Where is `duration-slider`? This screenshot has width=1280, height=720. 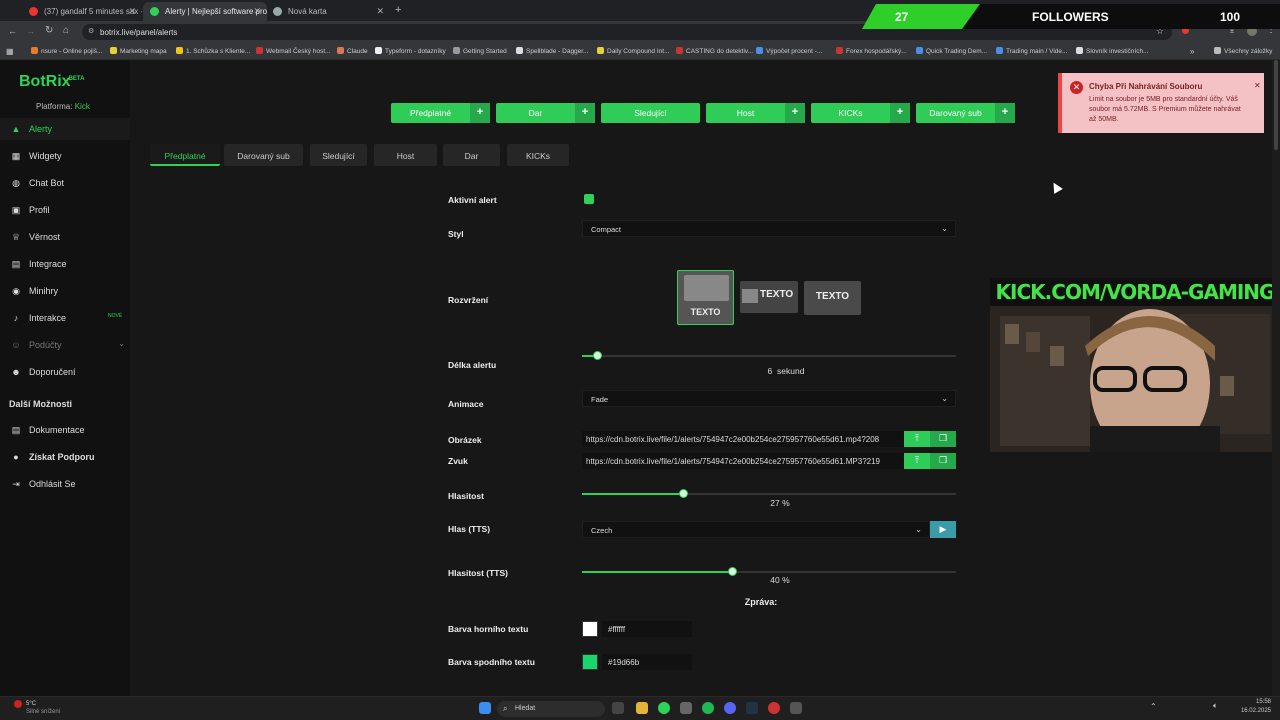
duration-slider is located at coordinates (769, 355).